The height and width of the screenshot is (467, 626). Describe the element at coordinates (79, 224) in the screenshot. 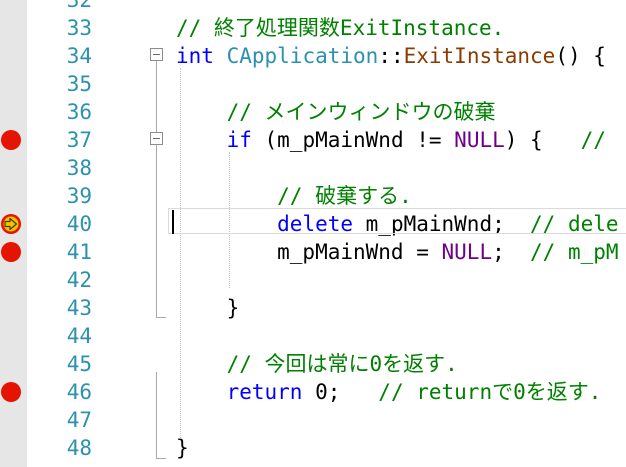

I see `line-number: 40` at that location.